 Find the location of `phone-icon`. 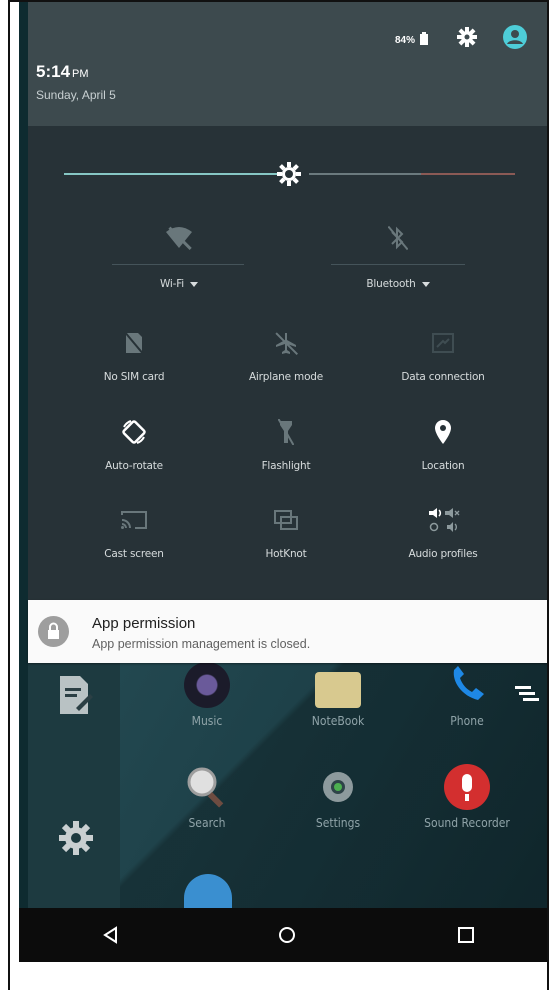

phone-icon is located at coordinates (467, 685).